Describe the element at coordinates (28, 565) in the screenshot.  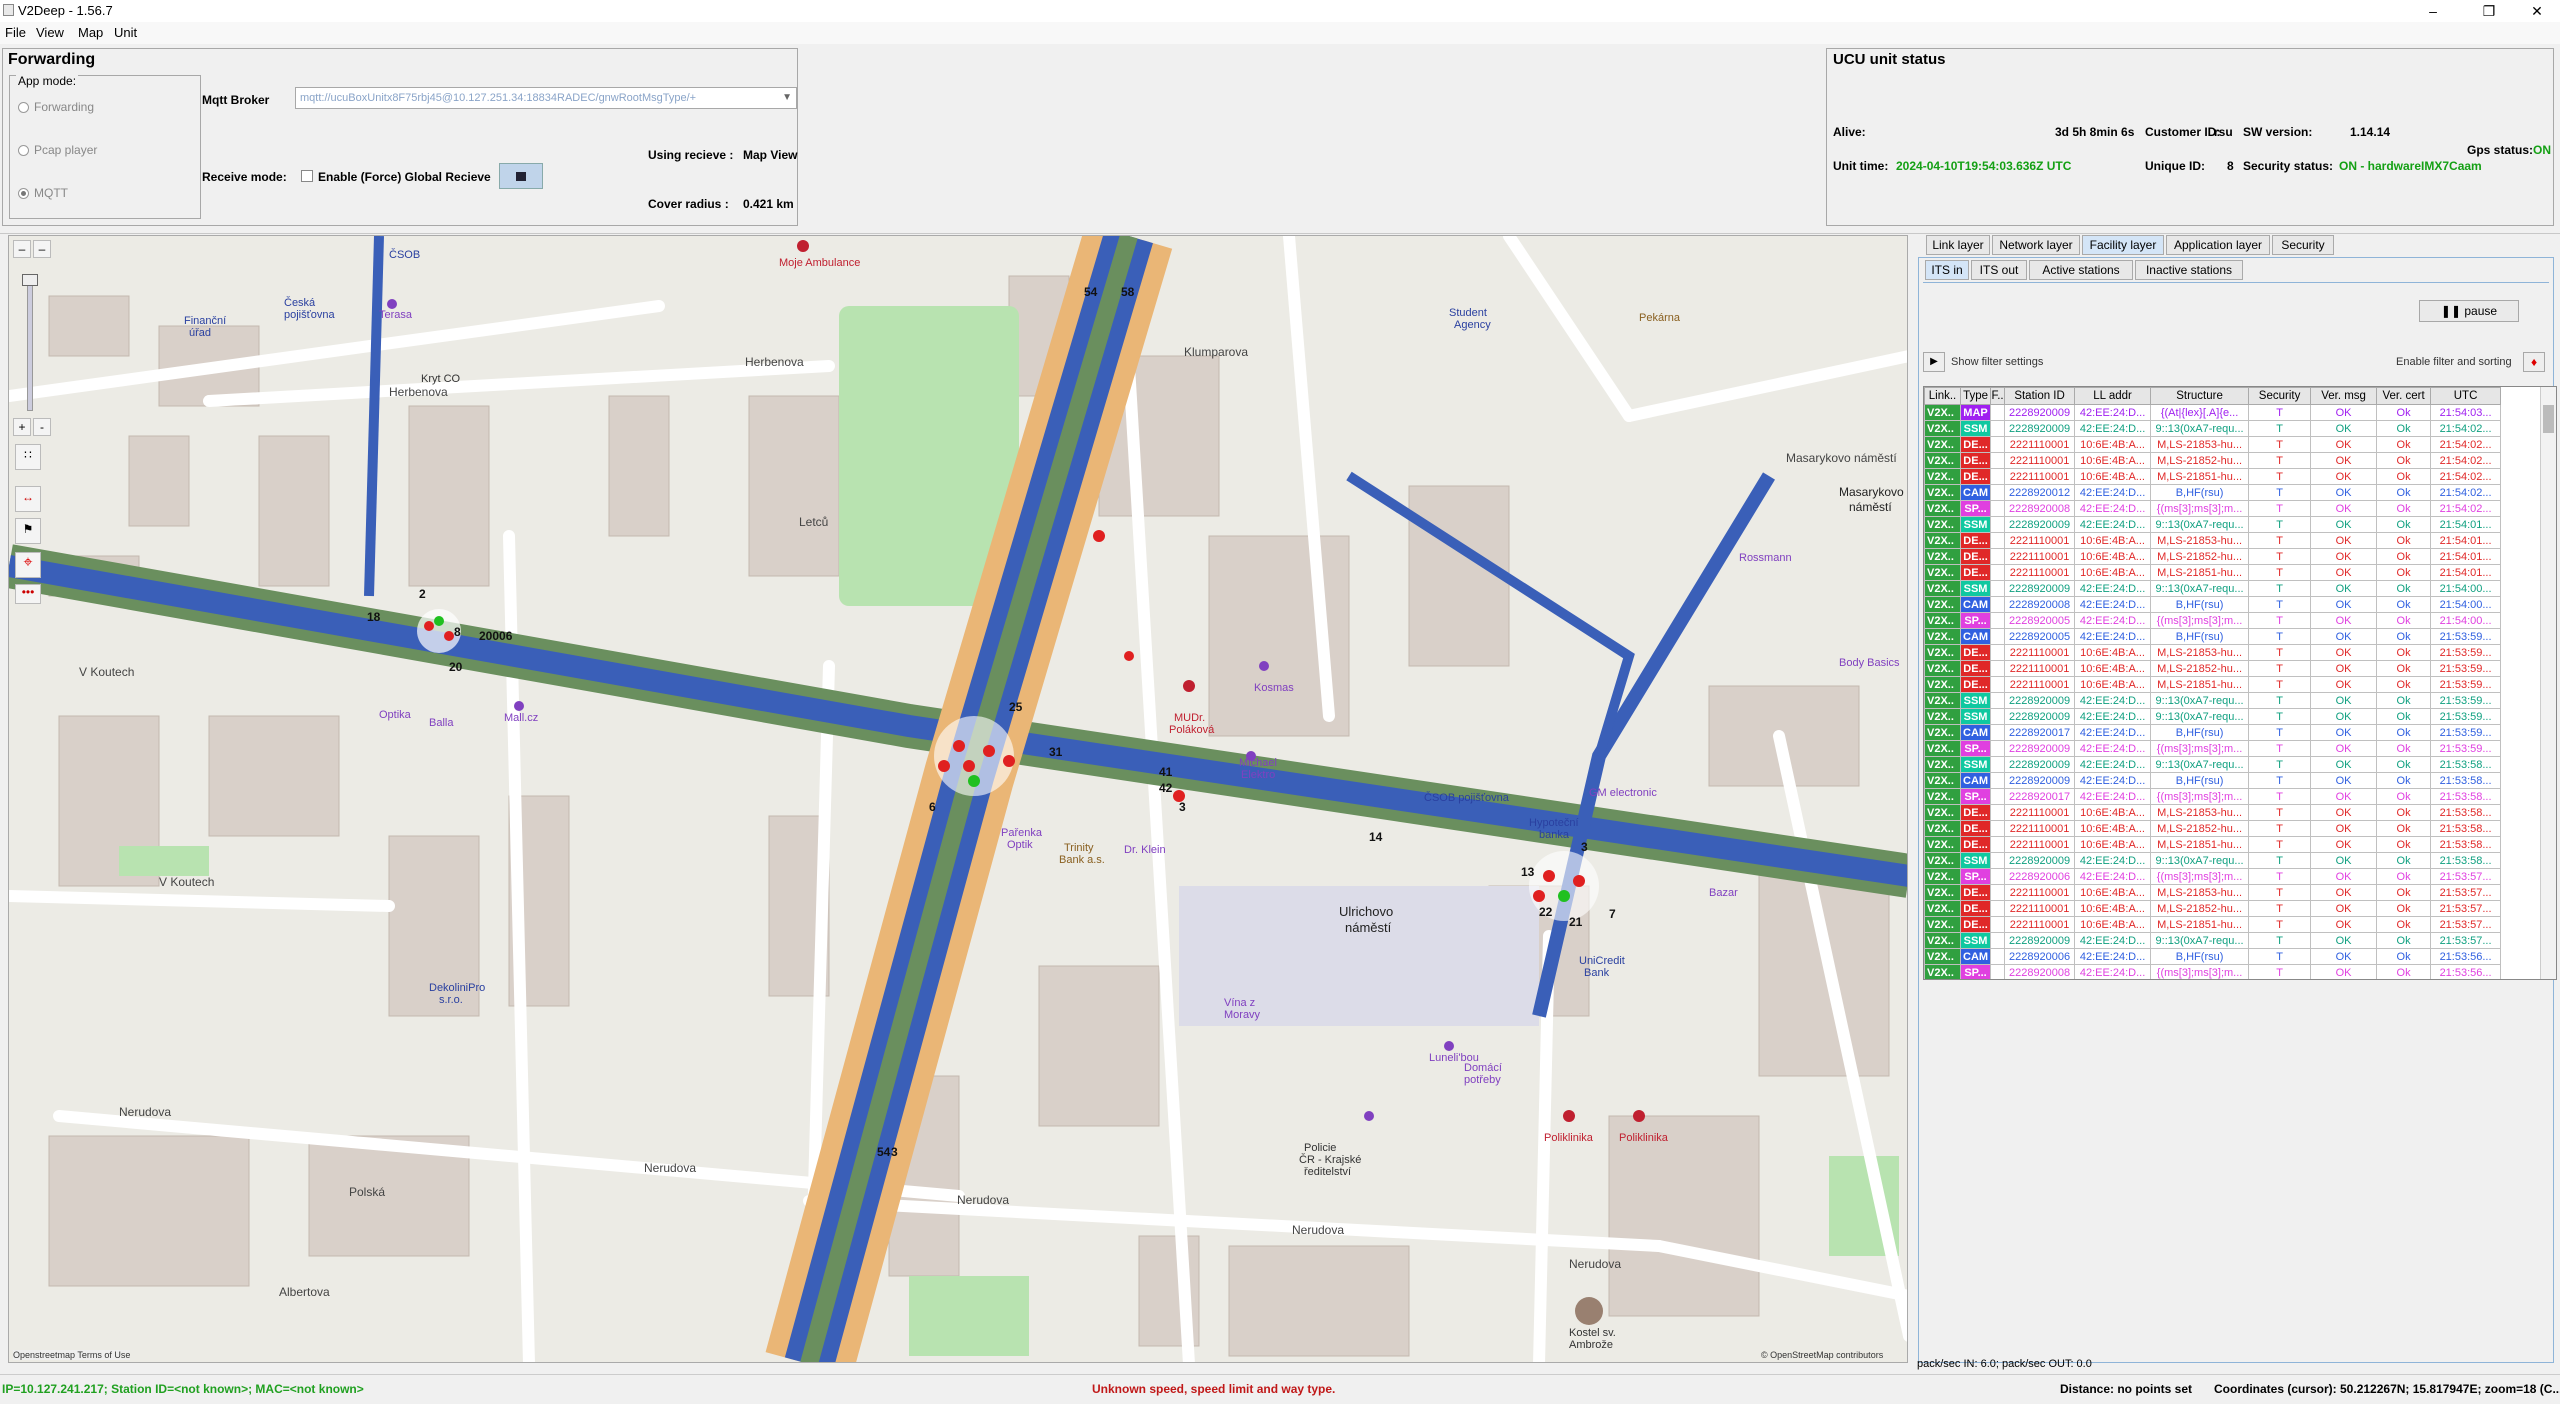
I see `crosshair-icon: ⌖` at that location.